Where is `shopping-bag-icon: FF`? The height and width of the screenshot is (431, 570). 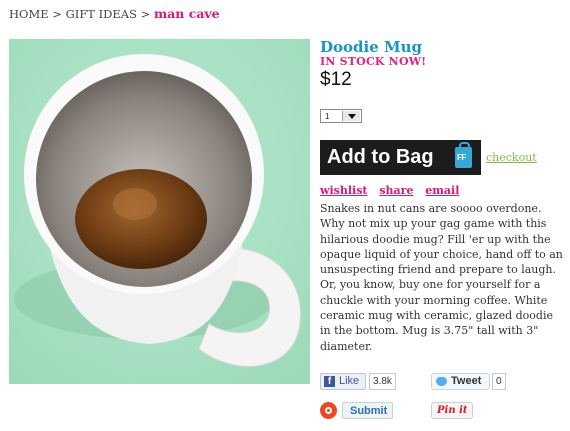
shopping-bag-icon: FF is located at coordinates (463, 155).